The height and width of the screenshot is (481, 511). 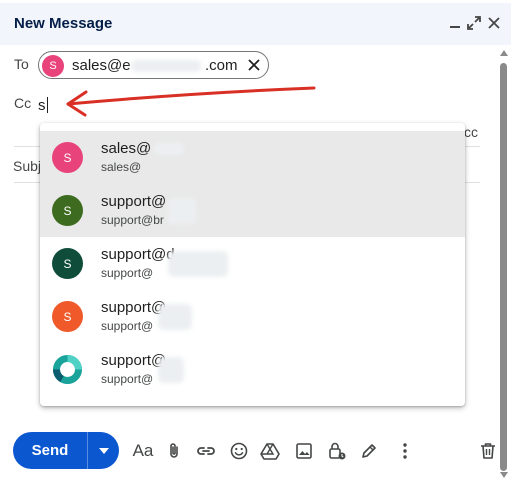 I want to click on cc-label: Cc, so click(x=23, y=103).